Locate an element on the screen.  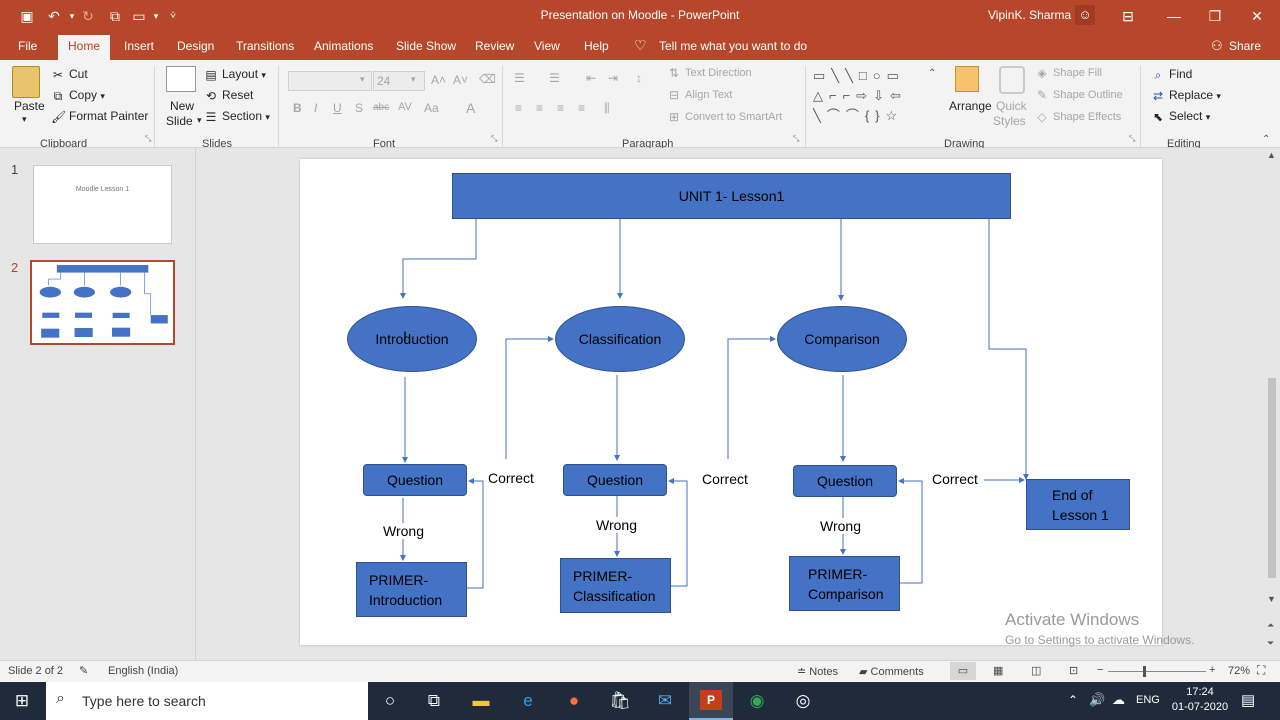
correct-label-1: Correct is located at coordinates (511, 478).